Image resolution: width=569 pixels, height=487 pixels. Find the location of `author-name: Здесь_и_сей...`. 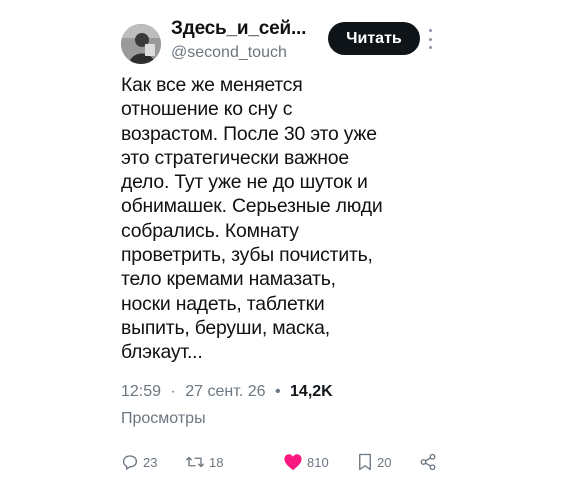

author-name: Здесь_и_сей... is located at coordinates (238, 29).